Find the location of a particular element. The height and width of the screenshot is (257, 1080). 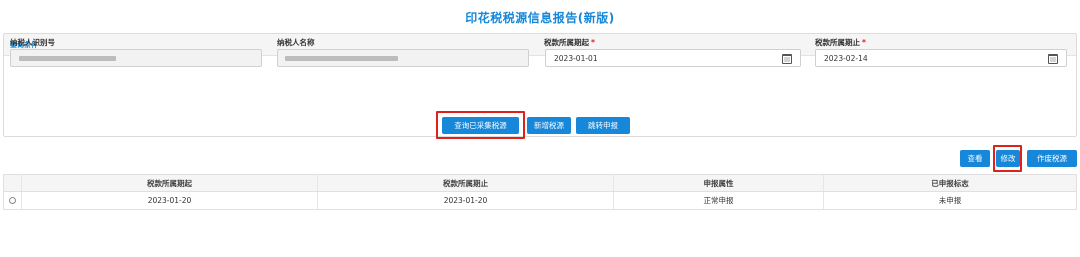

row-select-cell is located at coordinates (13, 200).